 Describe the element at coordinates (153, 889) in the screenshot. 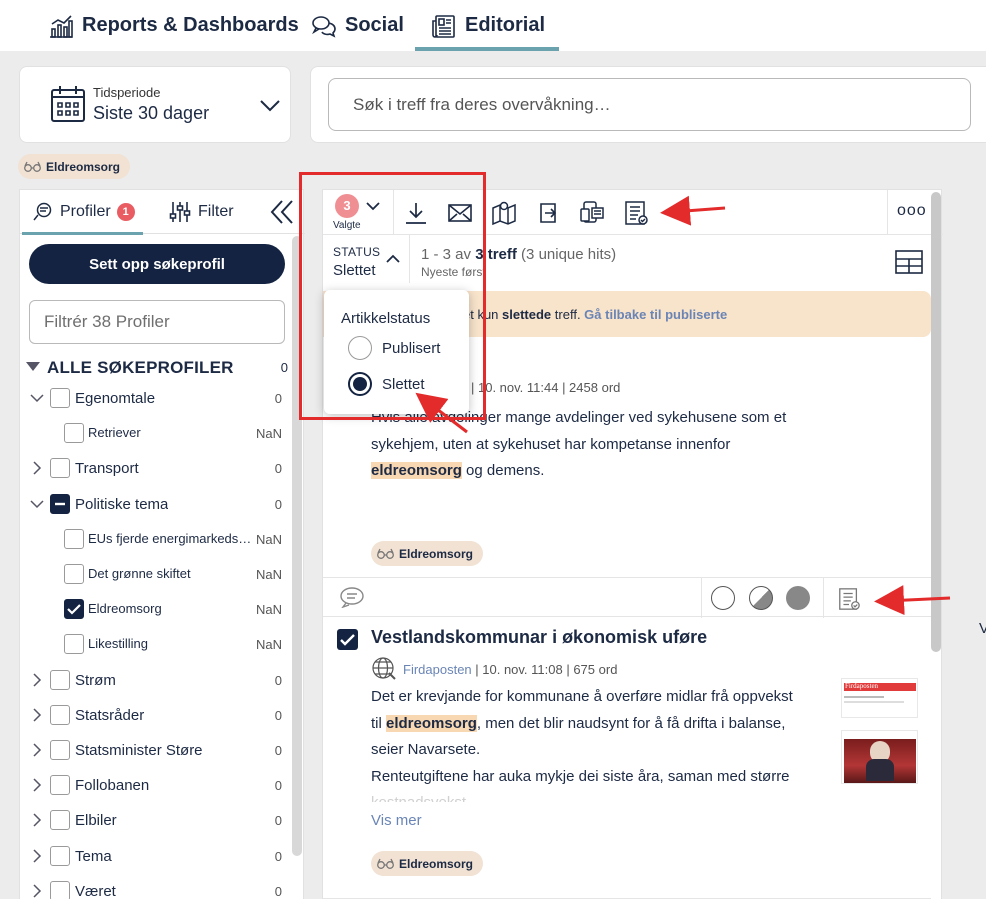

I see `profile-row: Været 0` at that location.